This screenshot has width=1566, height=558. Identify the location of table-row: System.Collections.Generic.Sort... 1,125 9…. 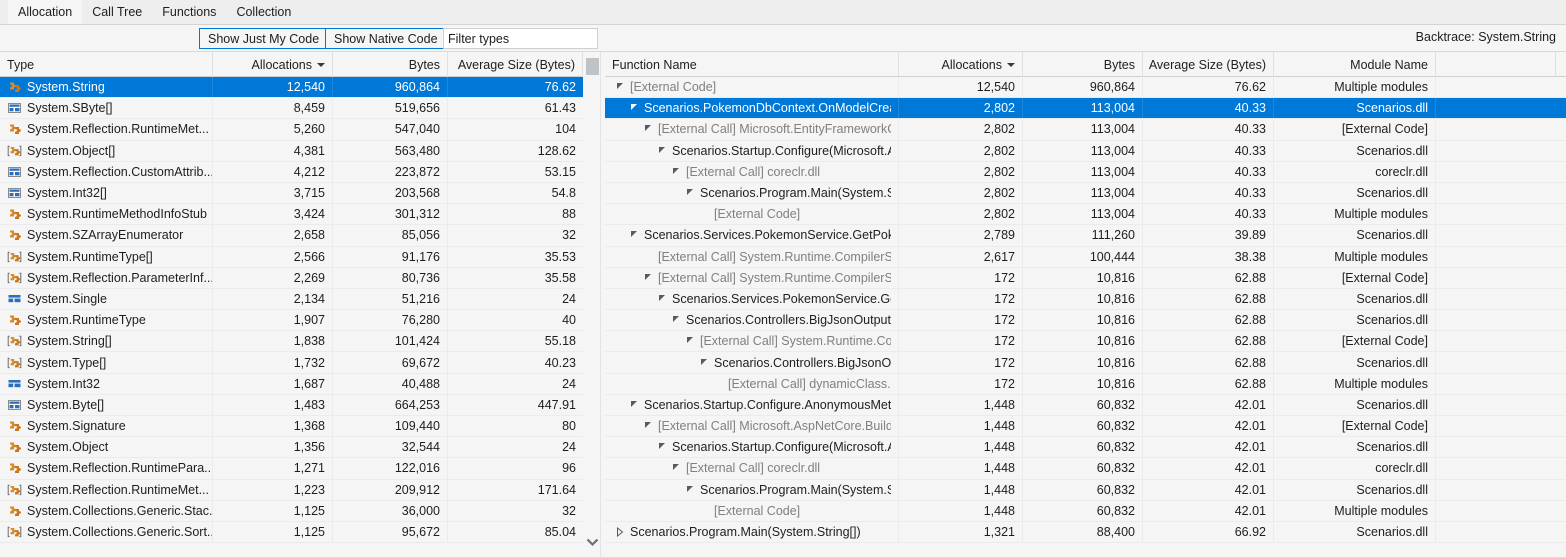
(291, 532).